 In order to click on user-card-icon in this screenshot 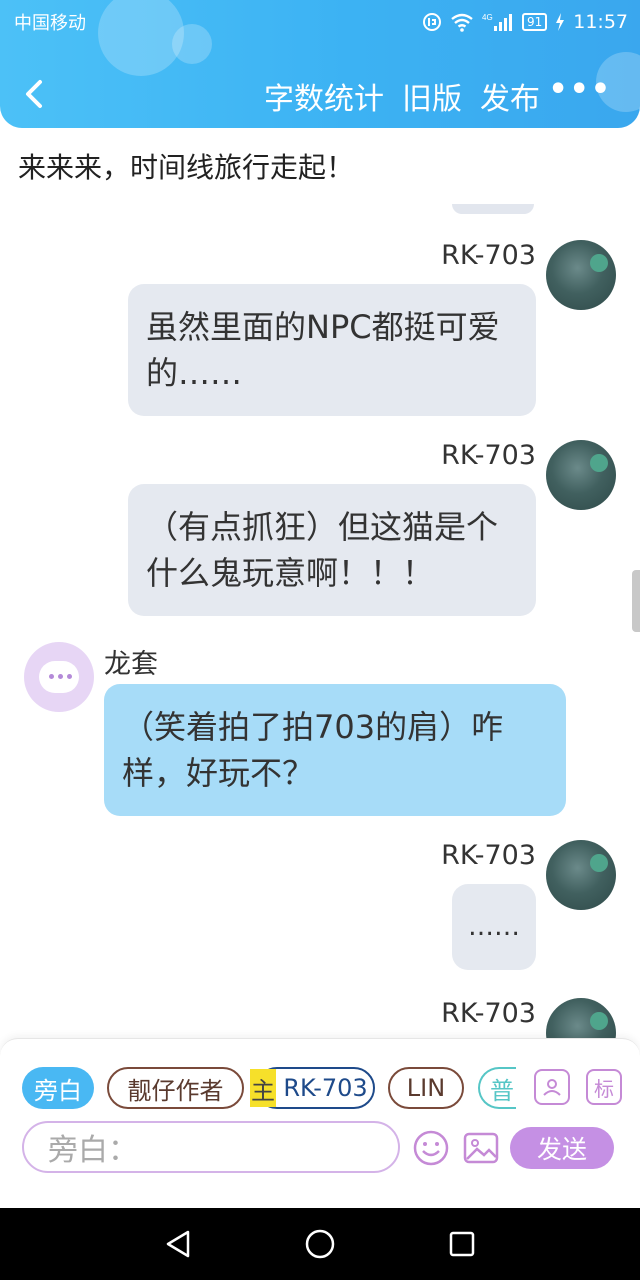, I will do `click(552, 1087)`.